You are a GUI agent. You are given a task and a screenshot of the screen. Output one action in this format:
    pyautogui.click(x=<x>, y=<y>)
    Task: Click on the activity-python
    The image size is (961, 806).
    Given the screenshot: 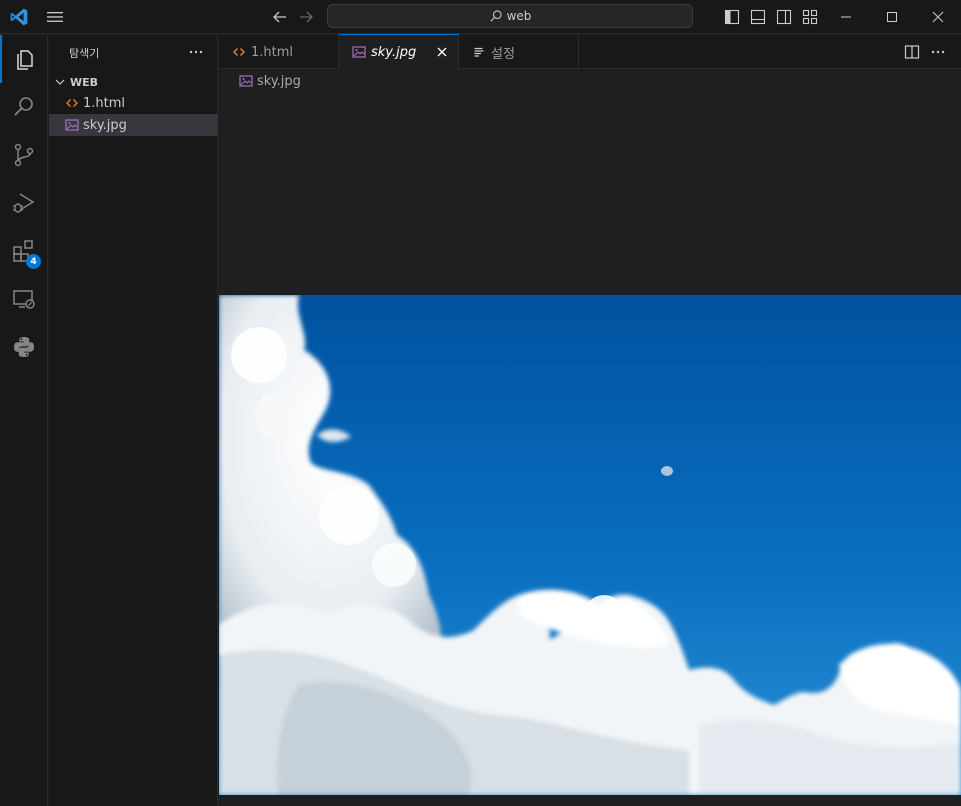 What is the action you would take?
    pyautogui.click(x=24, y=347)
    